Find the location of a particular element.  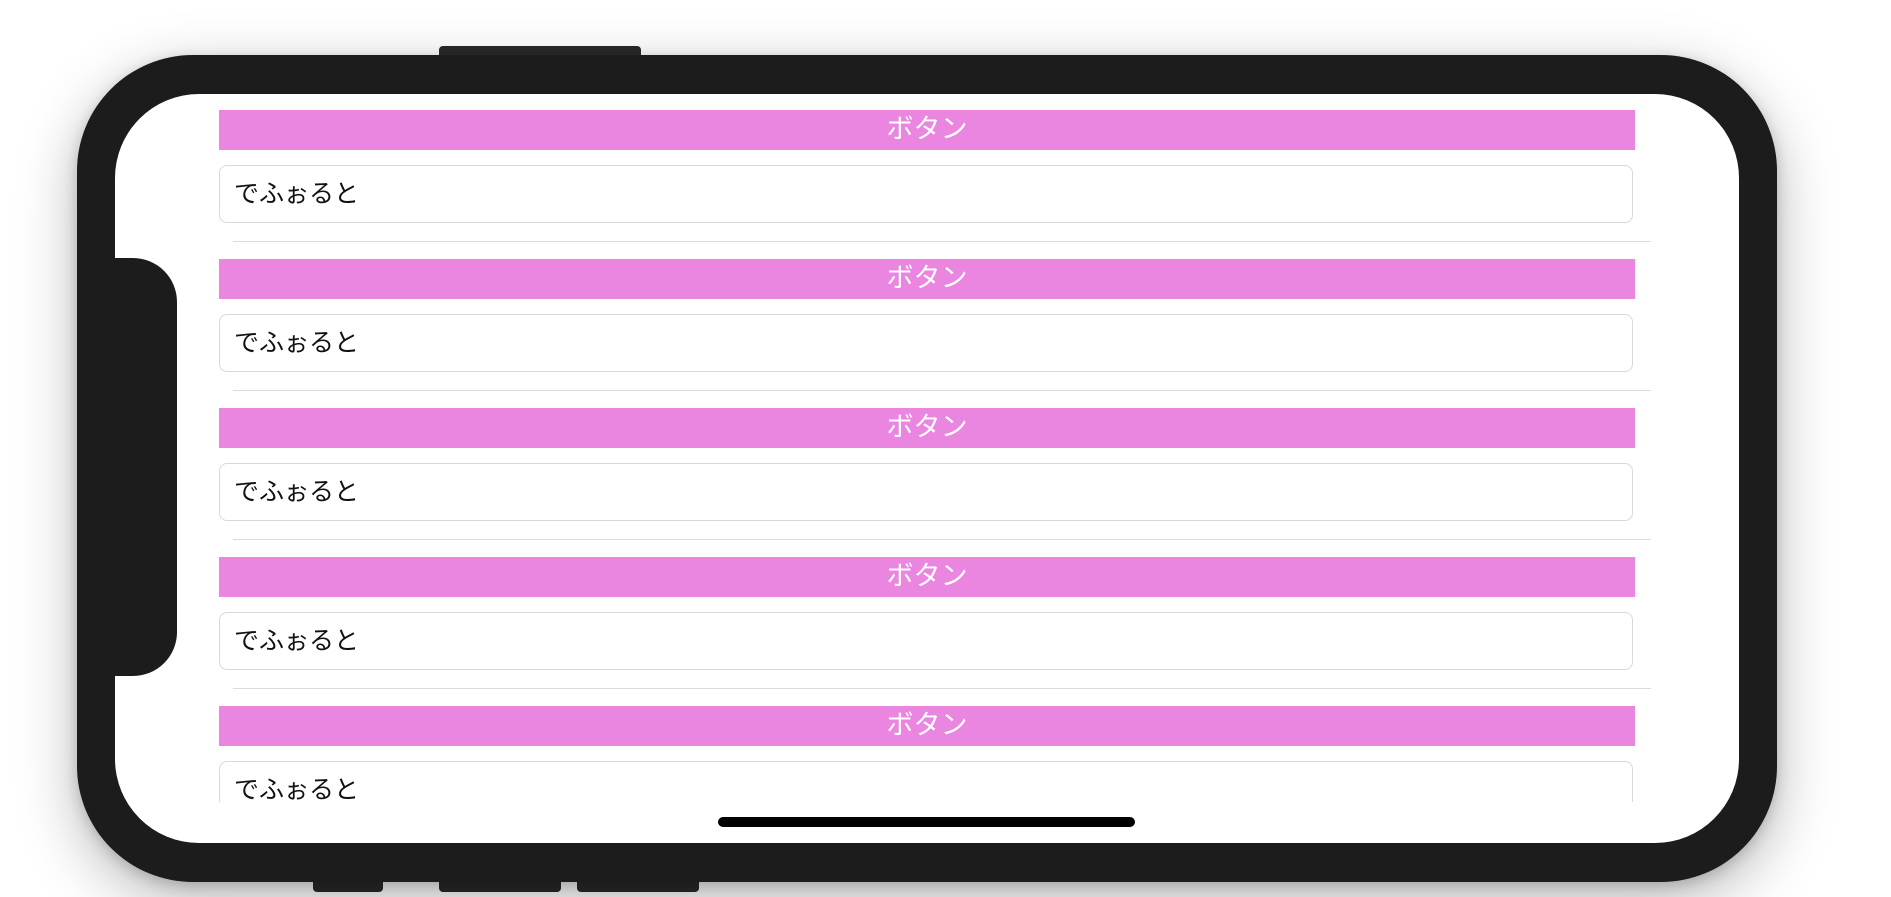

camera-notch is located at coordinates (146, 467).